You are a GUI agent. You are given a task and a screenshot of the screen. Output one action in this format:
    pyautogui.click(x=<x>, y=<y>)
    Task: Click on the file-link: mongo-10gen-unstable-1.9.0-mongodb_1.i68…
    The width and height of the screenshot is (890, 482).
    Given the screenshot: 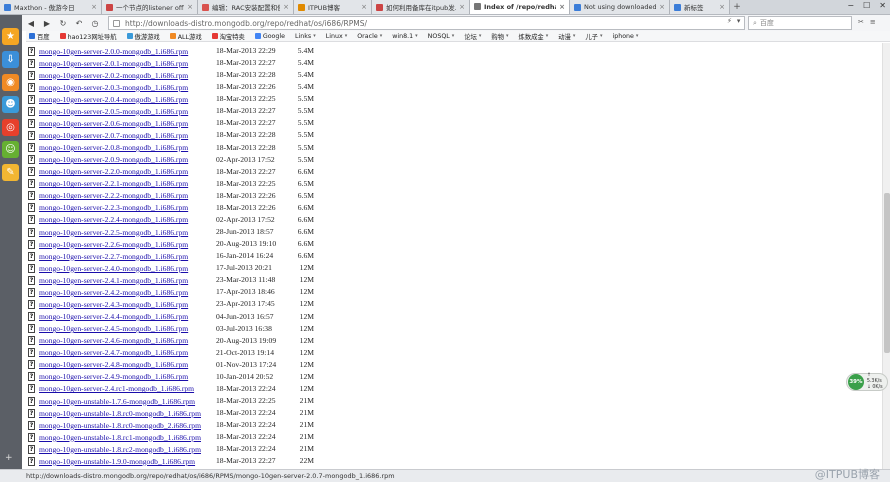 What is the action you would take?
    pyautogui.click(x=117, y=461)
    